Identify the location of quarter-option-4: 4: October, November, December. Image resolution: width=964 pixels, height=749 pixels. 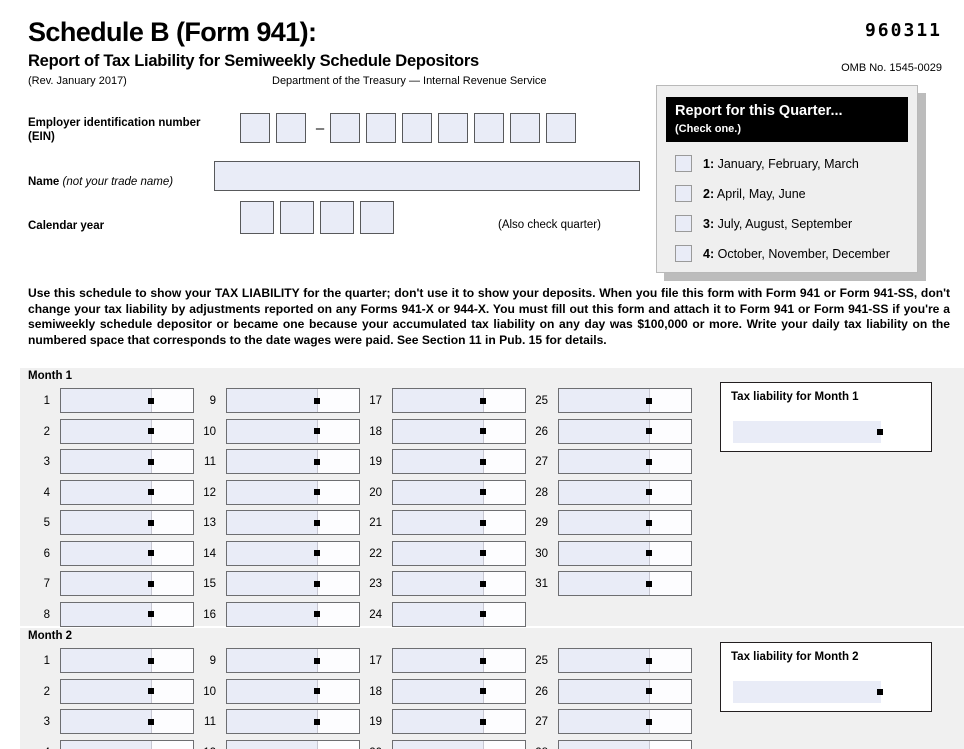
(787, 254).